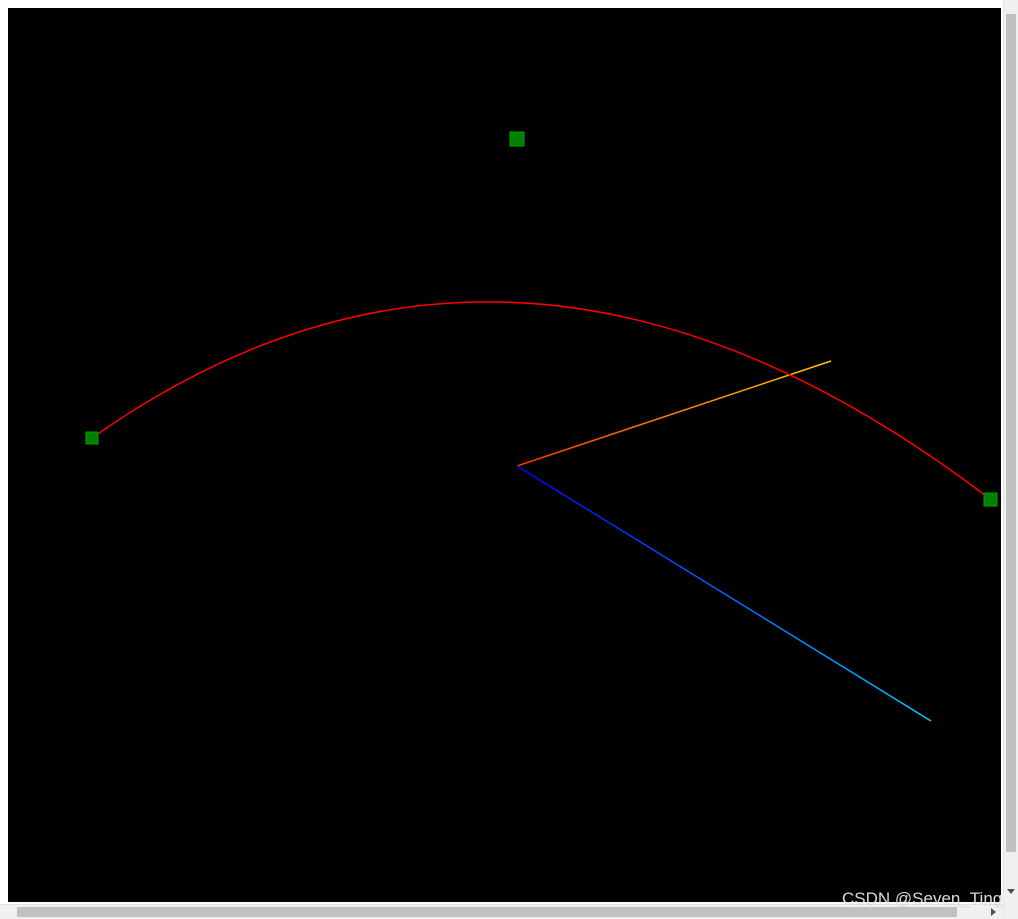 This screenshot has width=1018, height=919. I want to click on axis-z-line, so click(724, 593).